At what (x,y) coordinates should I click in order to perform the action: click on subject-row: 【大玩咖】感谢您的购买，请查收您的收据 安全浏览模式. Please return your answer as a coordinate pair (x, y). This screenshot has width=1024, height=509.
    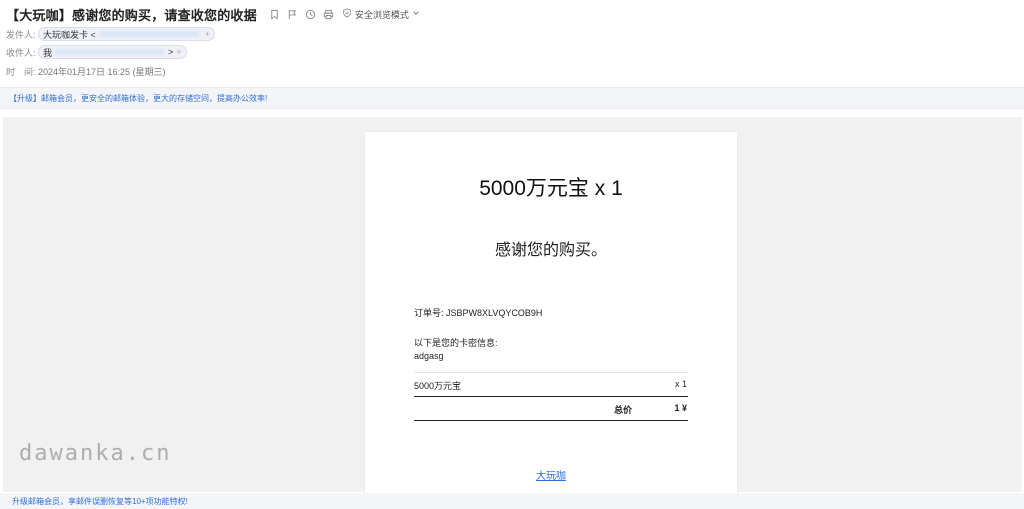
    Looking at the image, I should click on (213, 14).